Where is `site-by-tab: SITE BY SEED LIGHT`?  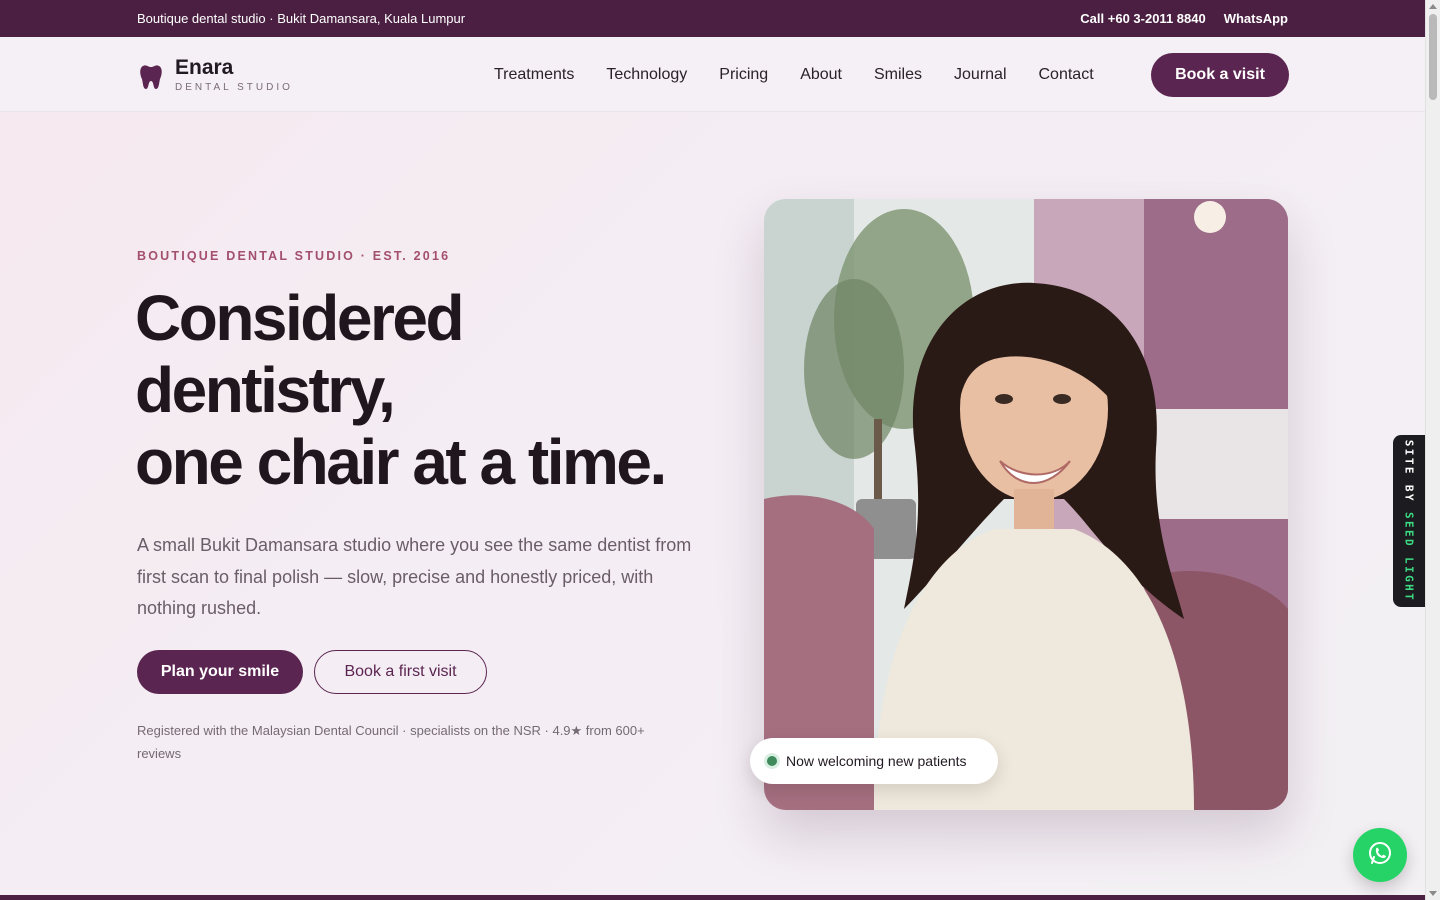
site-by-tab: SITE BY SEED LIGHT is located at coordinates (1409, 521).